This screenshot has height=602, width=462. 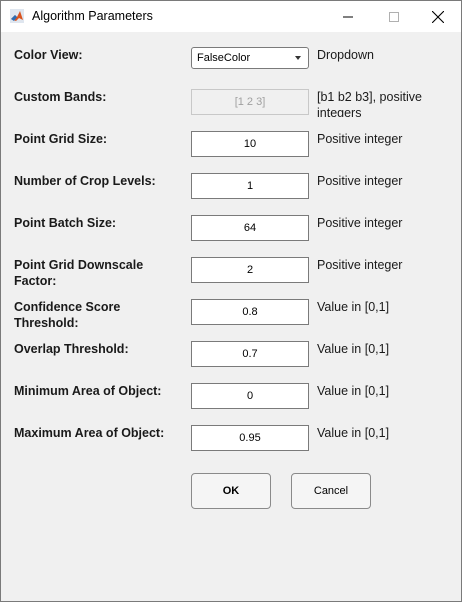 What do you see at coordinates (78, 273) in the screenshot?
I see `downscale-factor-label: Point Grid Downscale Factor:` at bounding box center [78, 273].